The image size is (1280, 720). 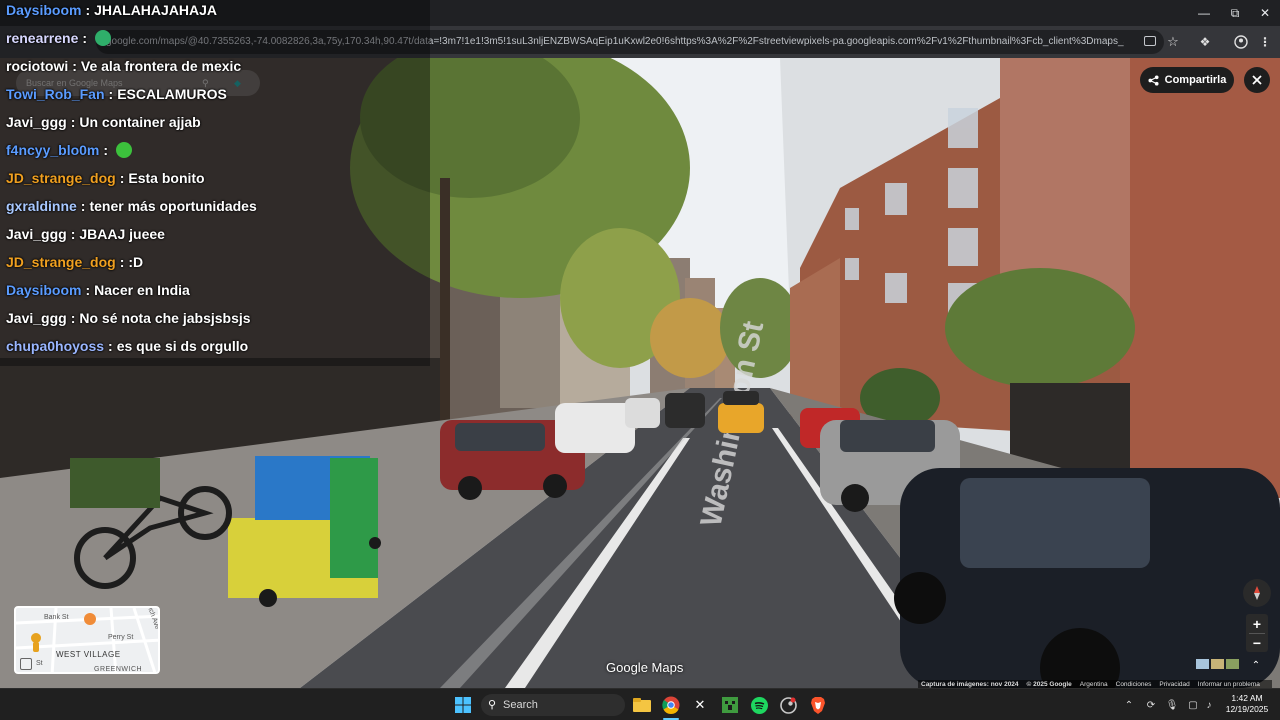 I want to click on attribution-terms-link: Condiciones, so click(x=1134, y=684).